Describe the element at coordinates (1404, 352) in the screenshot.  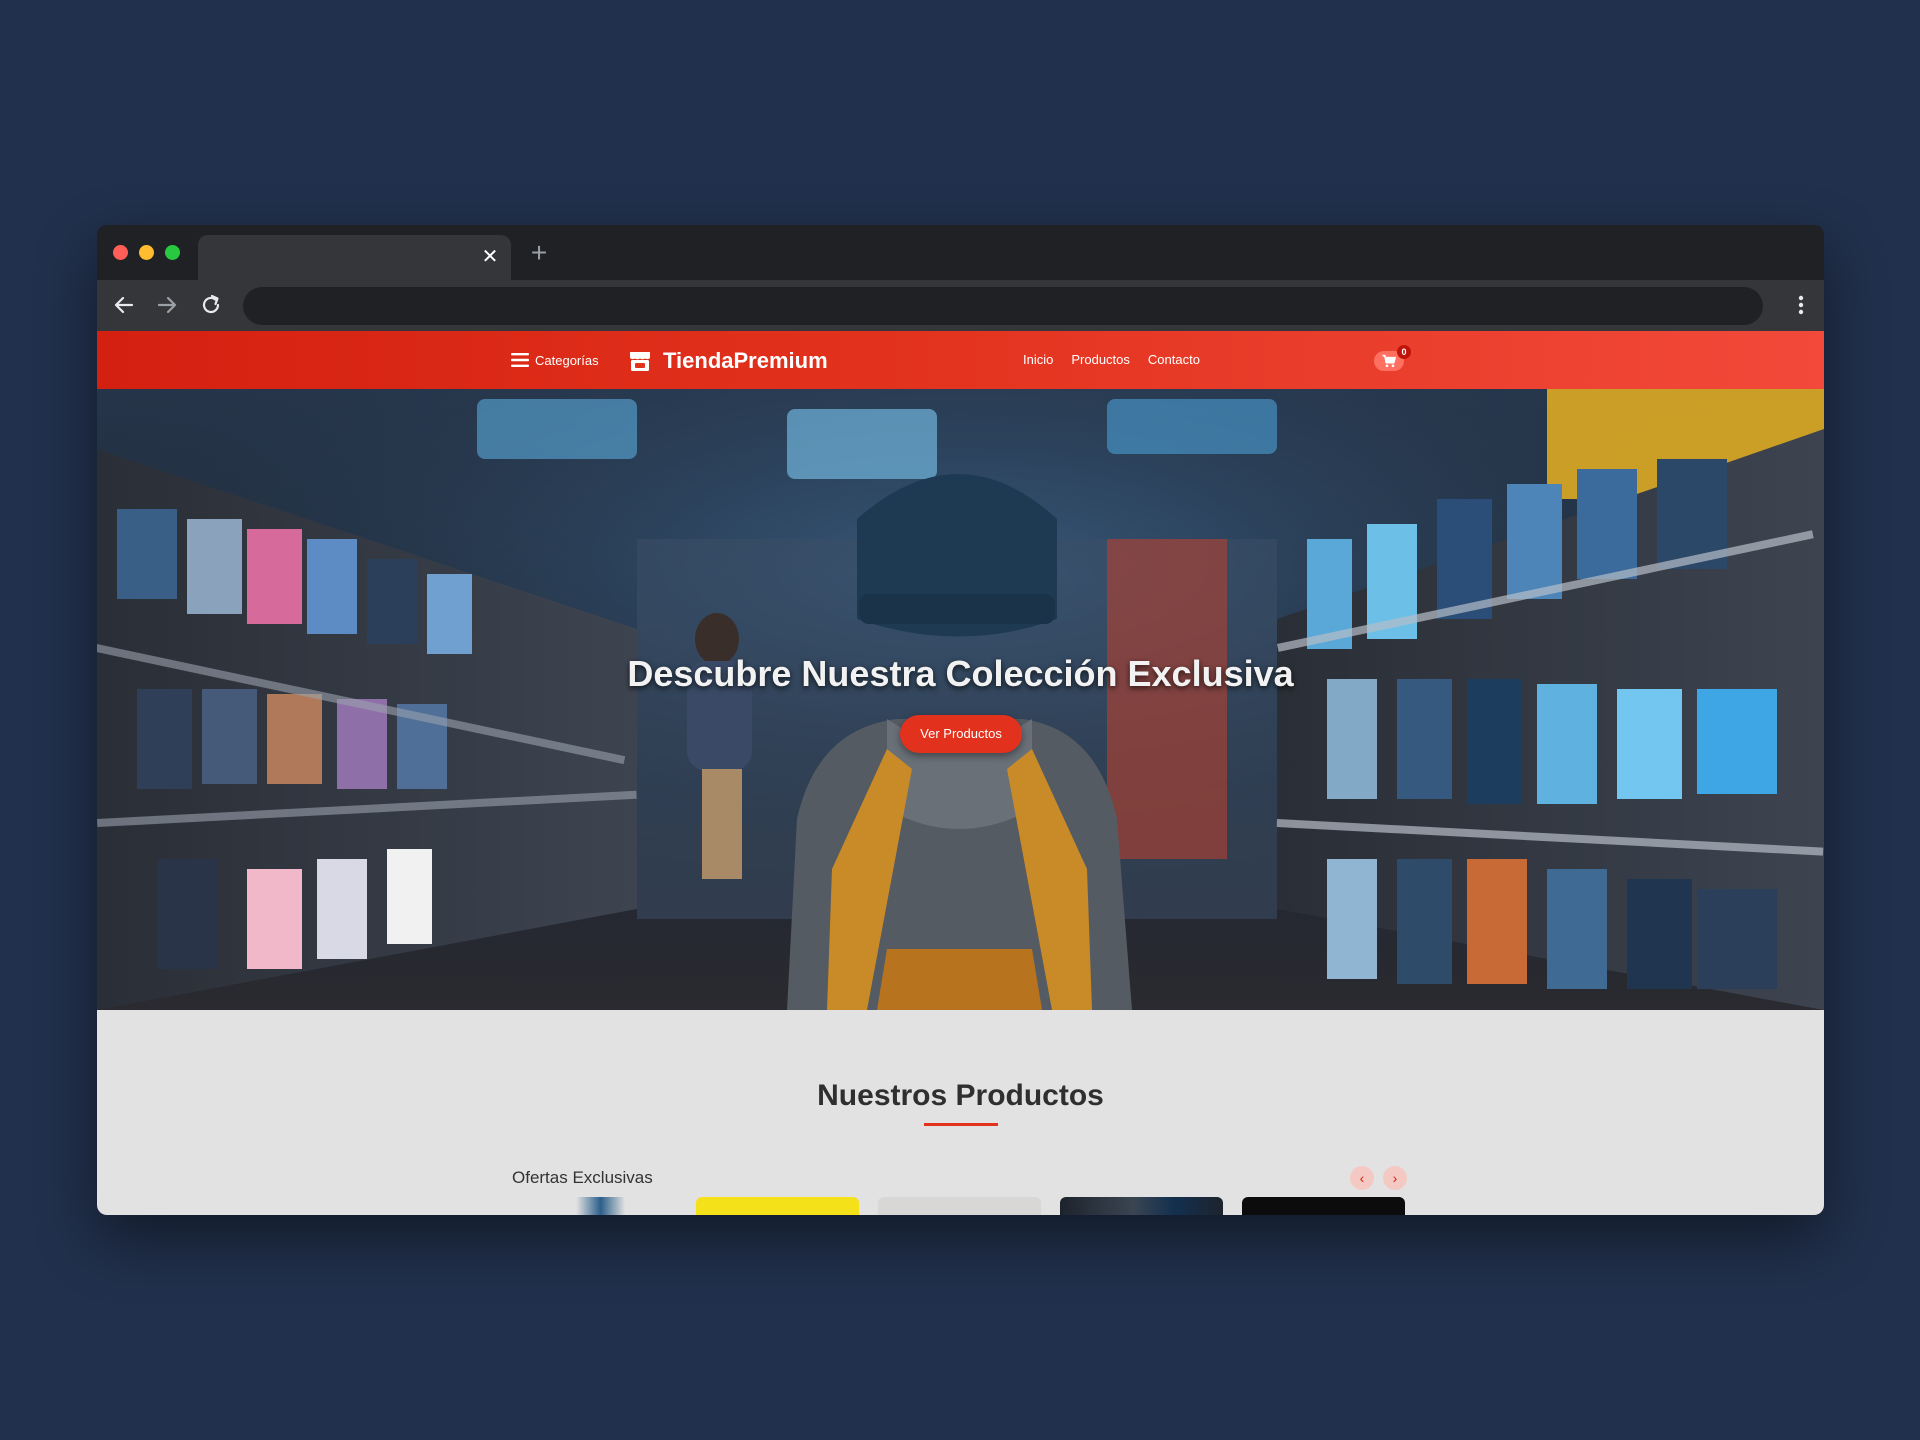
I see `cart-count-badge: 0` at that location.